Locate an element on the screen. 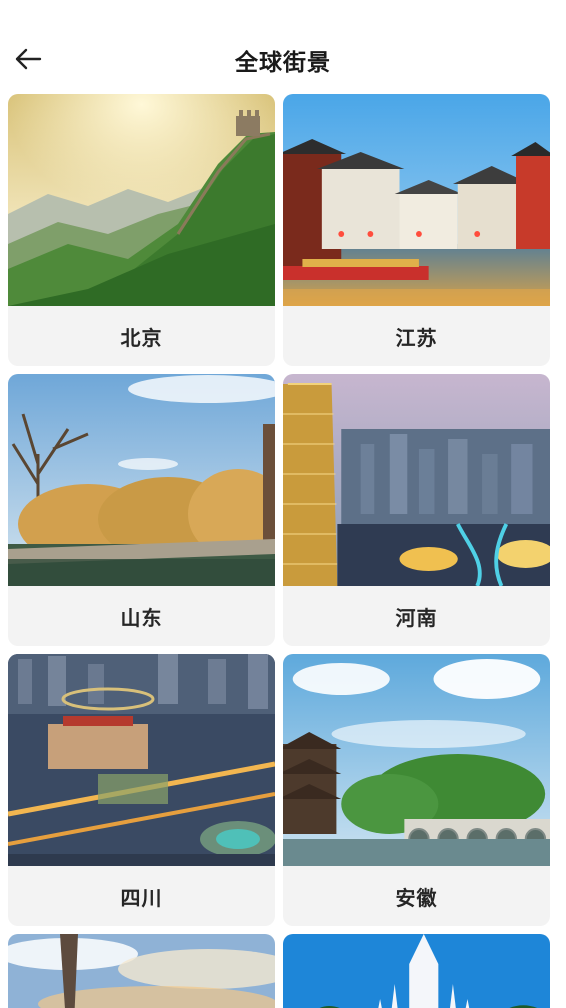 The width and height of the screenshot is (566, 1008). region-card-sichuan: 四川 is located at coordinates (141, 790).